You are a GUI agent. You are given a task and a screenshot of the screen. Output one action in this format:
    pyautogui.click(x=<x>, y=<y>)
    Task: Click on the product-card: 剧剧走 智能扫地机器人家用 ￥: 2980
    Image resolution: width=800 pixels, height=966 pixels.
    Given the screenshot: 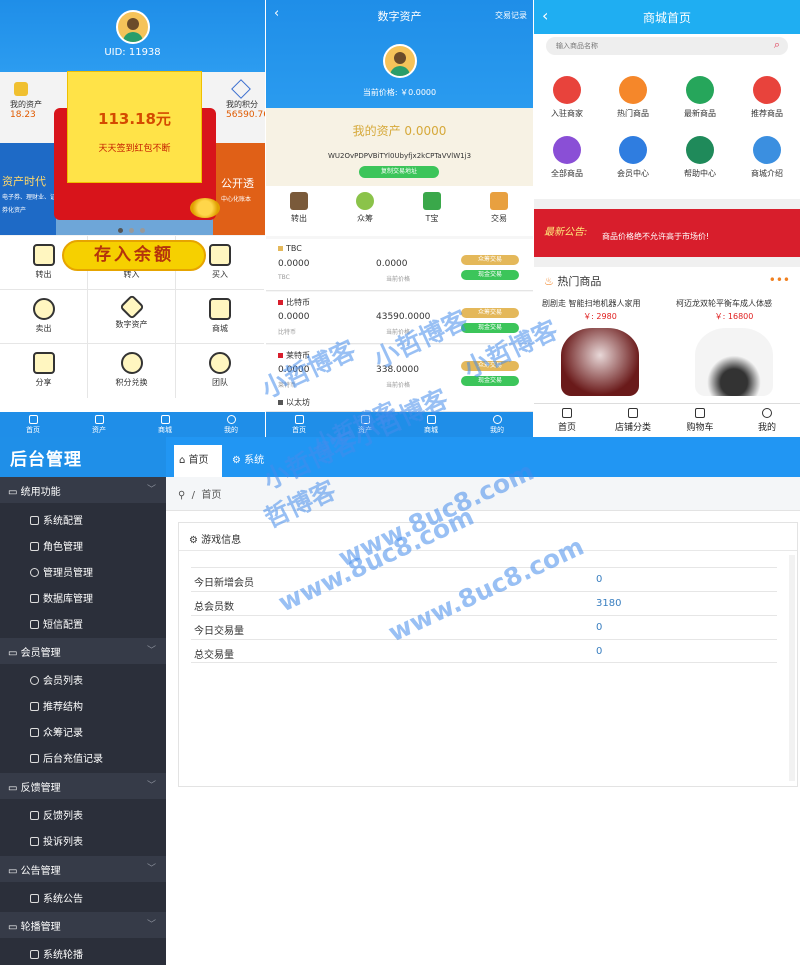 What is the action you would take?
    pyautogui.click(x=600, y=349)
    